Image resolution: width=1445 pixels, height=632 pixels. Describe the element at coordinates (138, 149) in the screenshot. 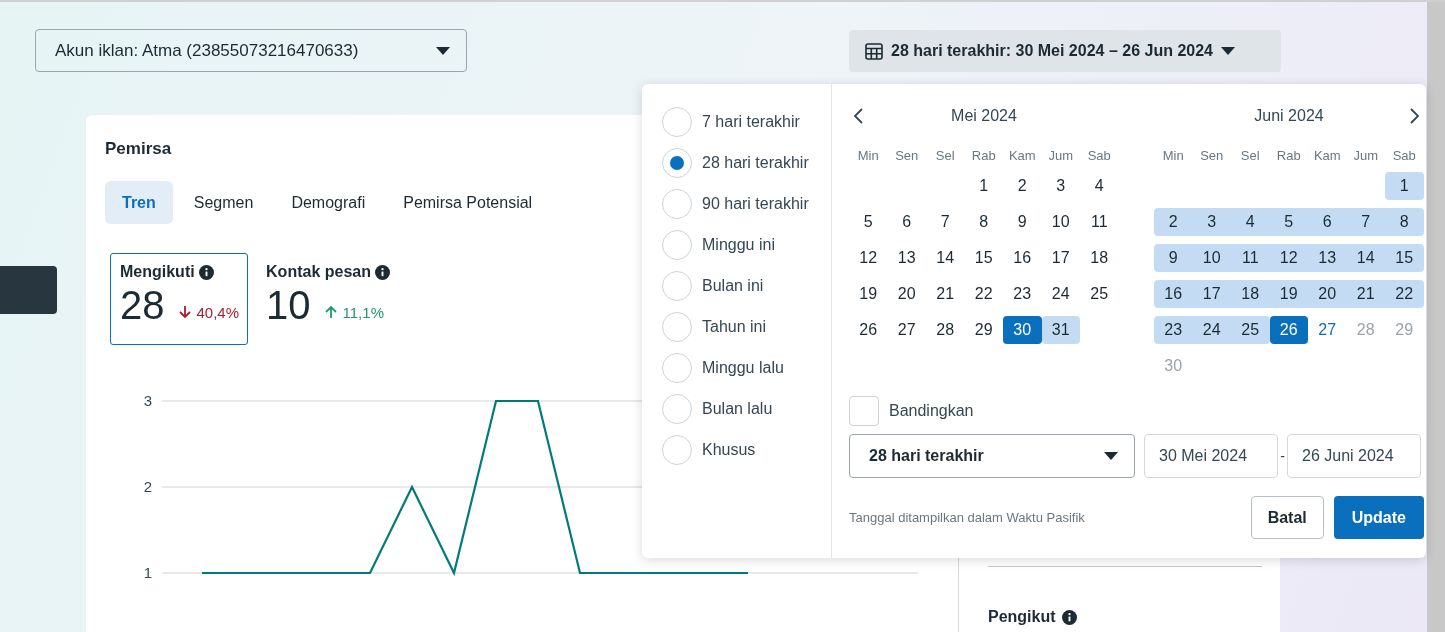

I see `card-title: Pemirsa` at that location.